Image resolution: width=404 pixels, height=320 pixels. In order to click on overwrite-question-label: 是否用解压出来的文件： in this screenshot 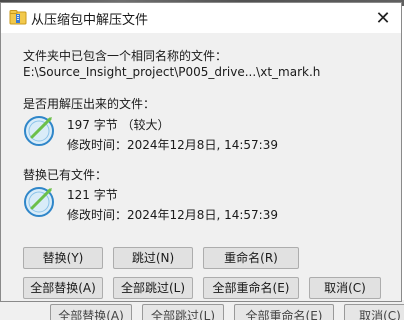, I will do `click(89, 104)`.